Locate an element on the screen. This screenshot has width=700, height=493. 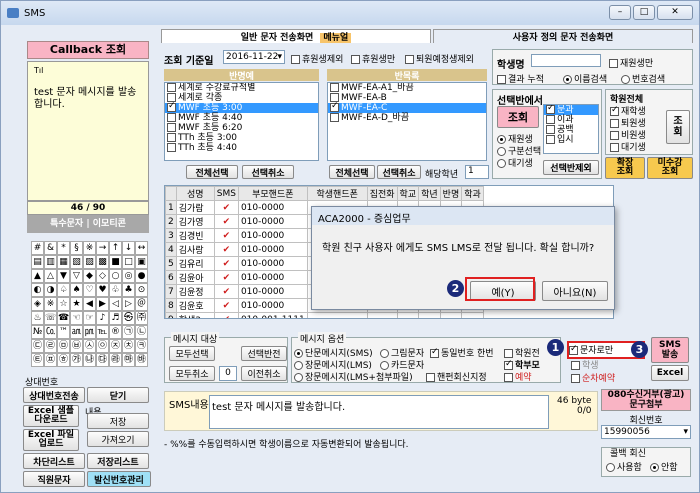
close-left-button: 닫기 is located at coordinates (118, 395).